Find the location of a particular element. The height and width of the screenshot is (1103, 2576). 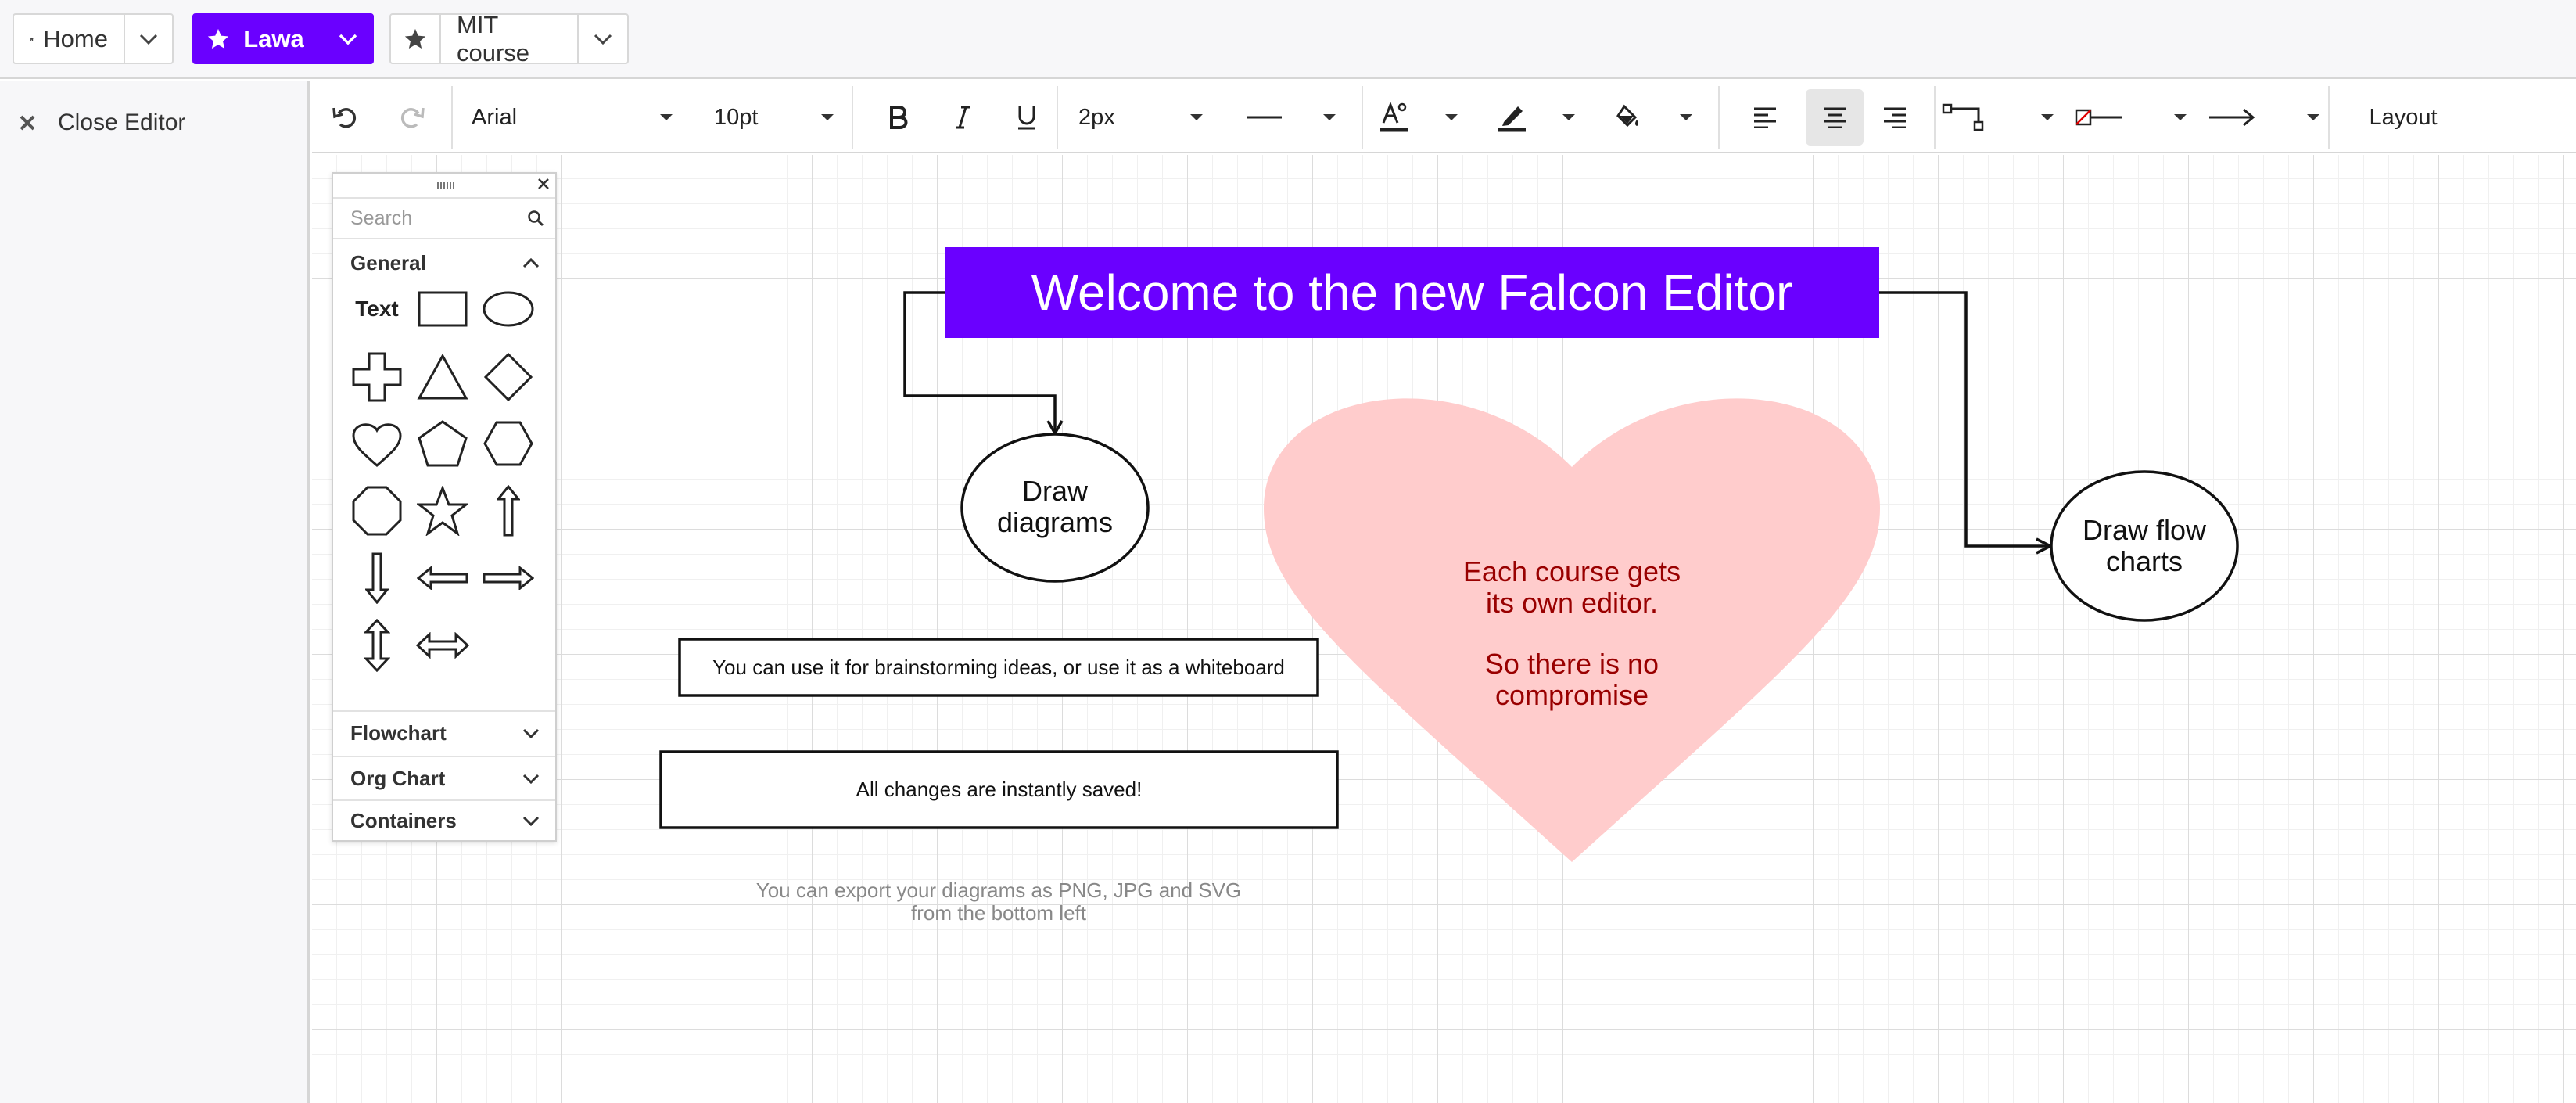

palette-close-icon is located at coordinates (543, 184).